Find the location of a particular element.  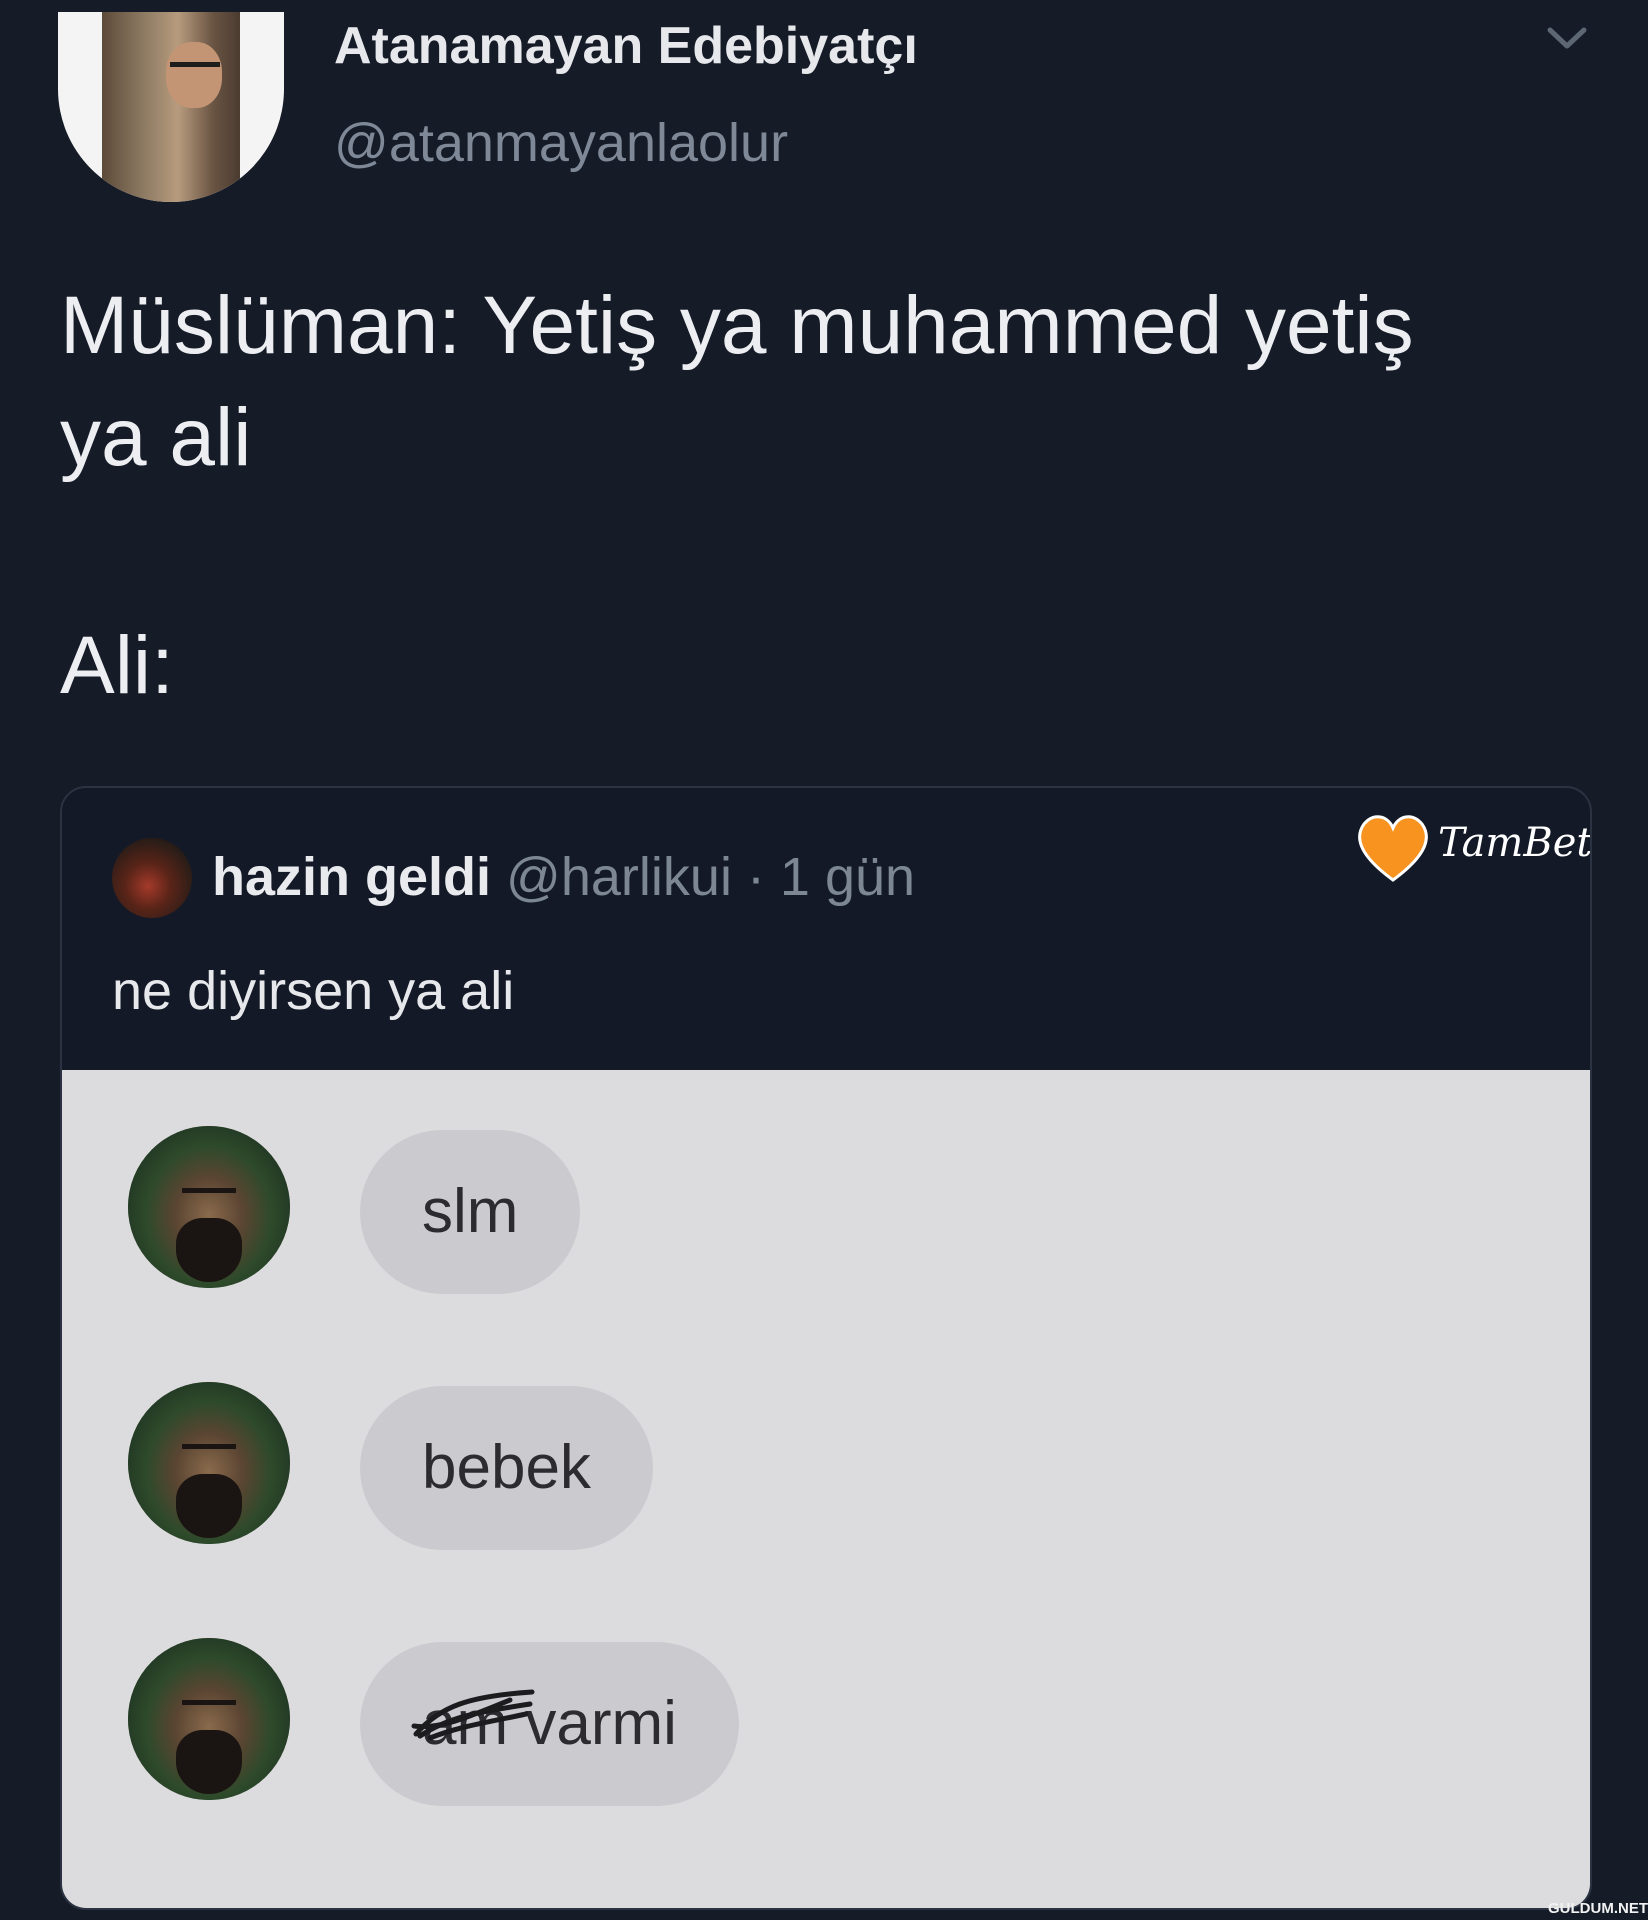

author-avatar is located at coordinates (171, 107).